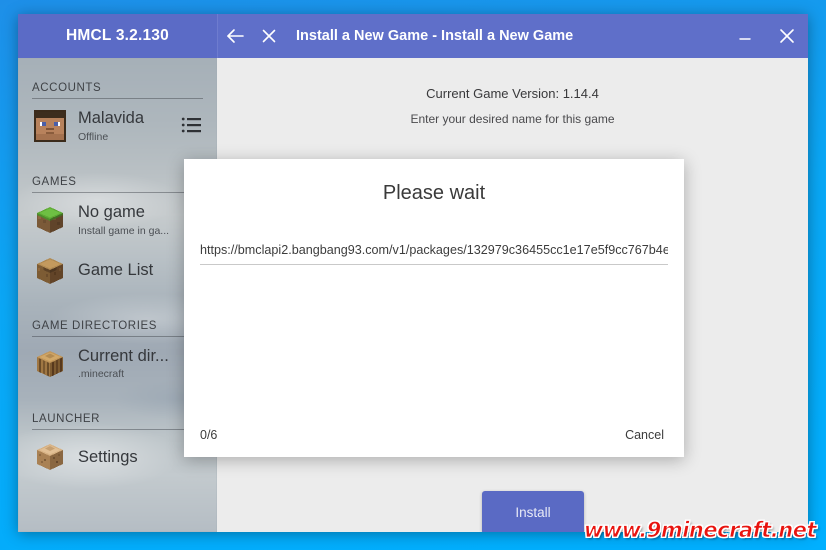 The height and width of the screenshot is (550, 826). What do you see at coordinates (117, 410) in the screenshot?
I see `sidebar-section-launcher: LAUNCHER` at bounding box center [117, 410].